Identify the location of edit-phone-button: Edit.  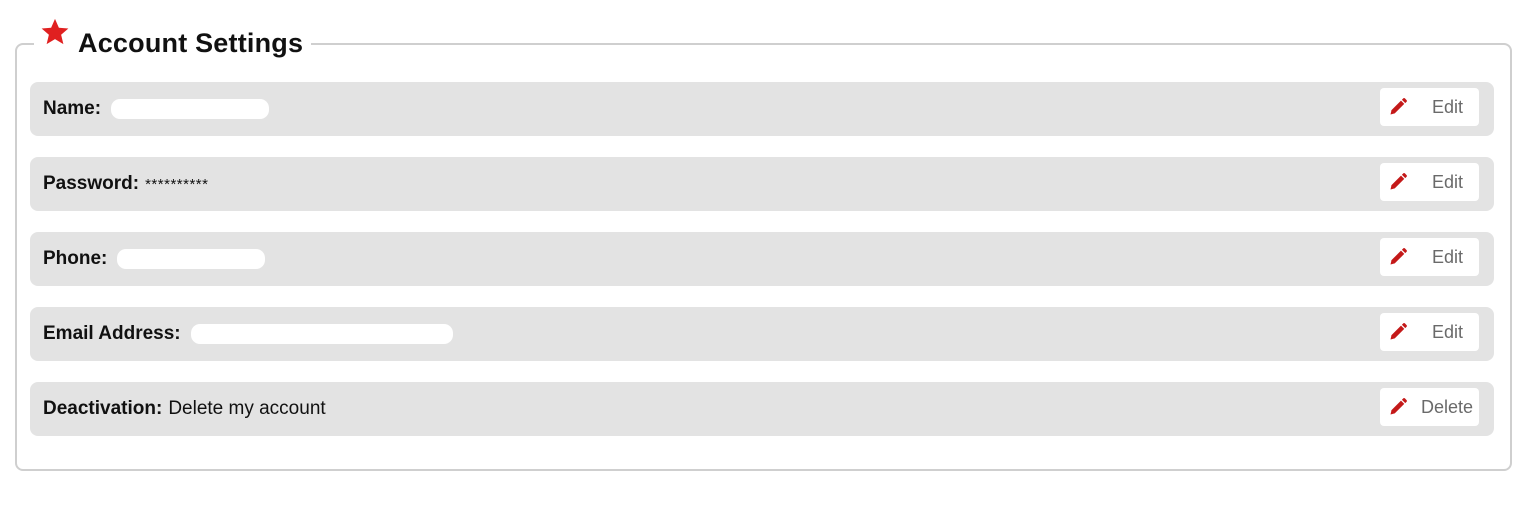
(1429, 257).